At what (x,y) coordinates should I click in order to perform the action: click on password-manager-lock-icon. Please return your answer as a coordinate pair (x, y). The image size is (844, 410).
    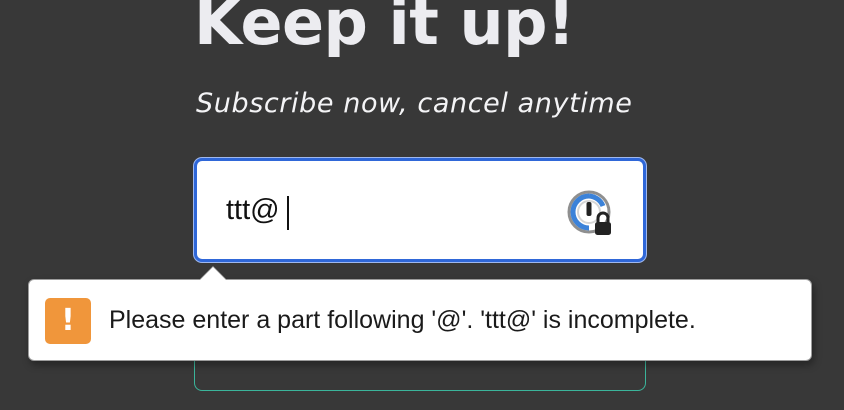
    Looking at the image, I should click on (592, 215).